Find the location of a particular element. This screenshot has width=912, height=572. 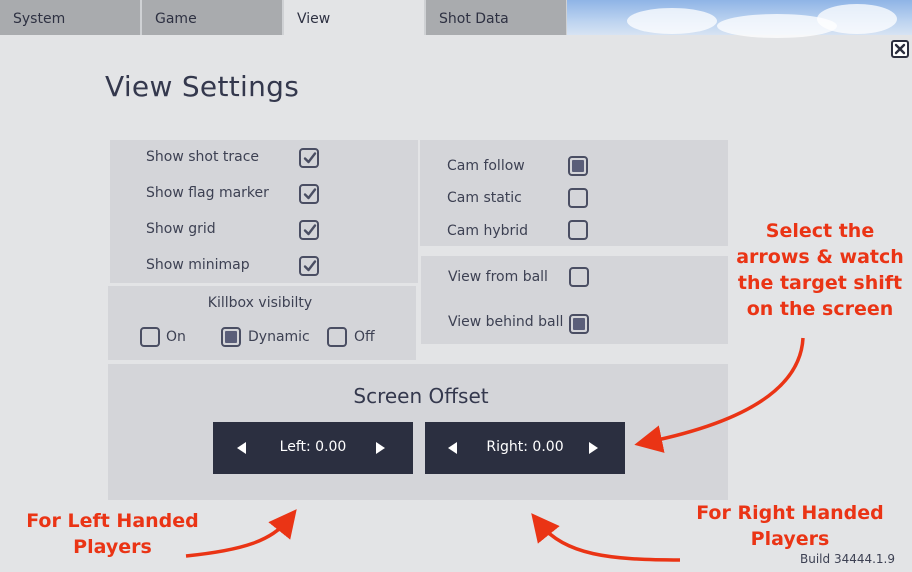

annotation-arrow-to-right-offset-below is located at coordinates (606, 537).